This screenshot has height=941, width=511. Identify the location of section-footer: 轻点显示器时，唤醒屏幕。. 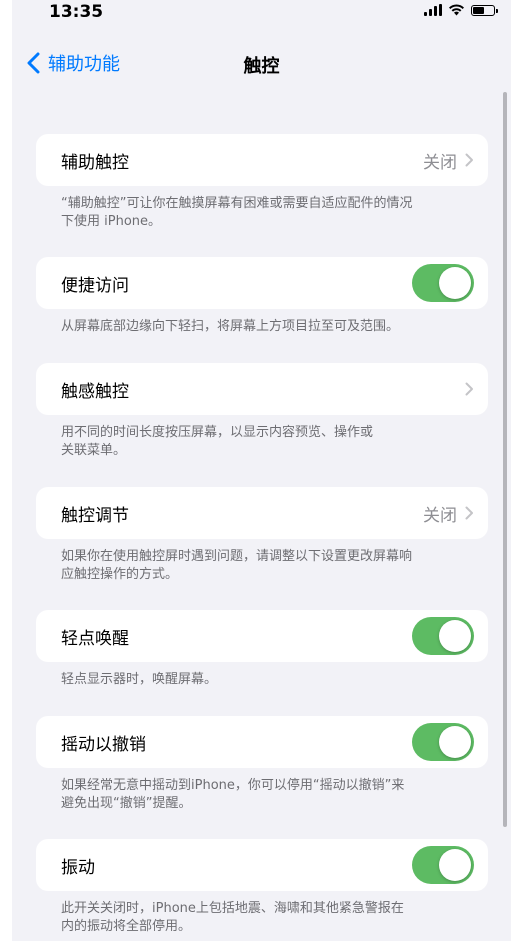
(267, 680).